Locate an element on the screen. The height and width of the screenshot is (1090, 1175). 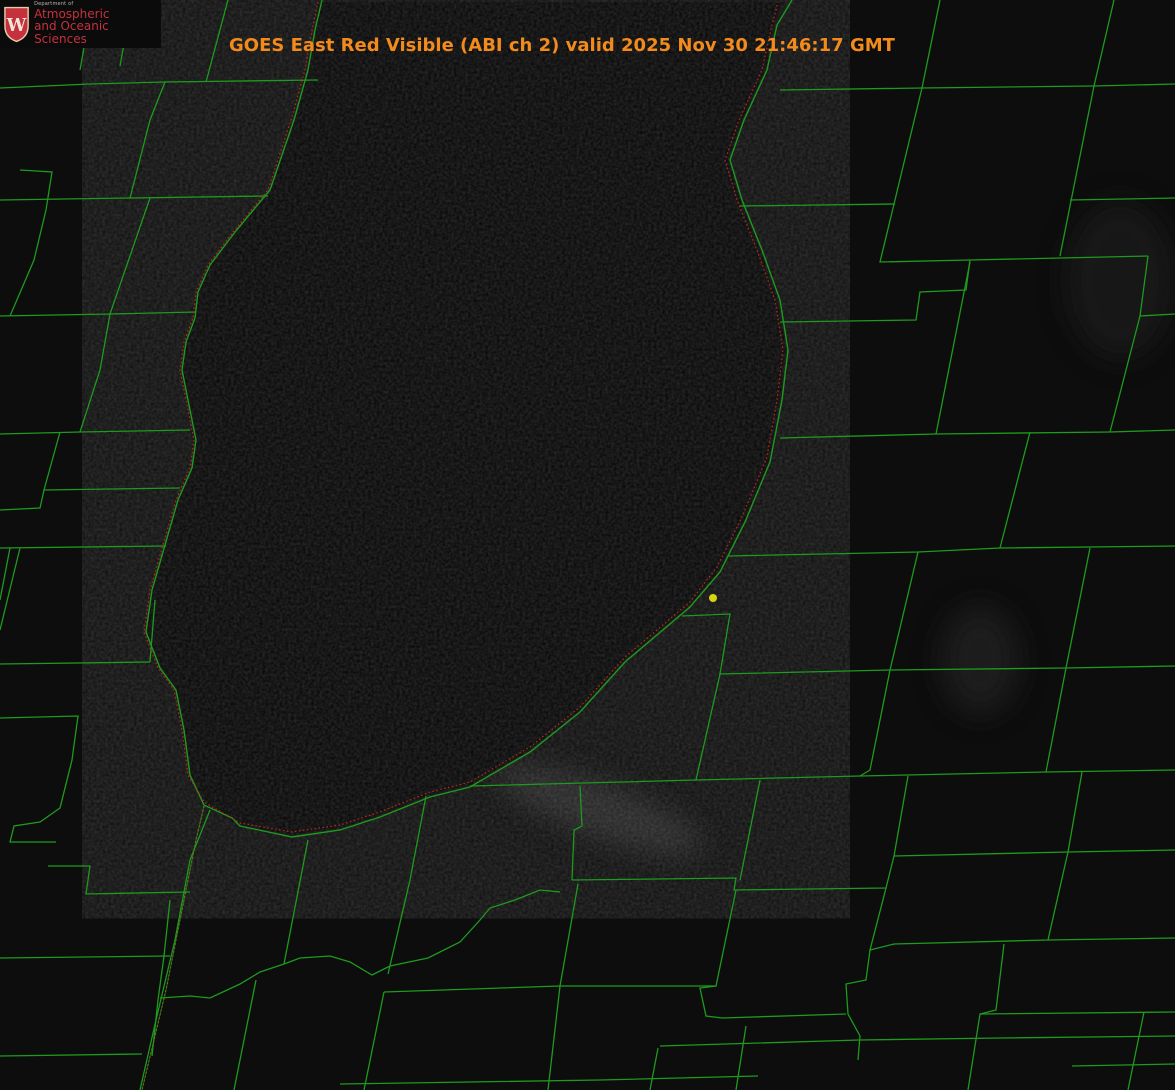
crest-letter: W is located at coordinates (16, 26).